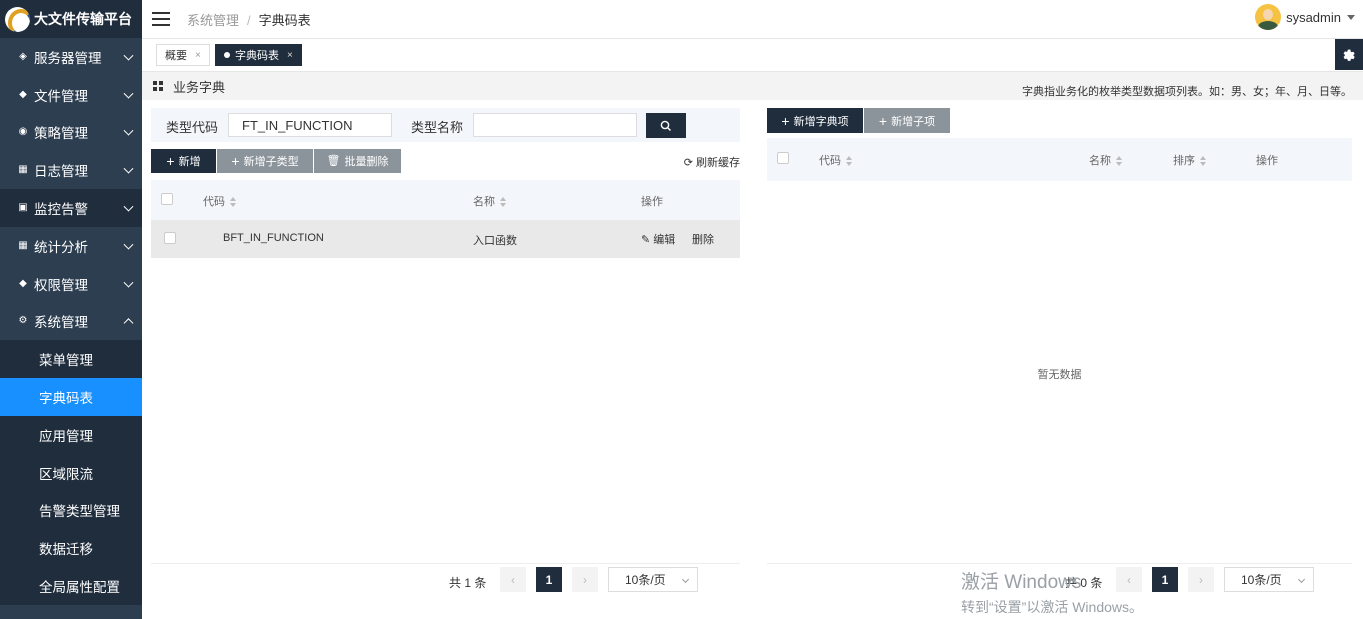 The image size is (1363, 619). I want to click on submenu-item-migration: 数据迁移, so click(71, 548).